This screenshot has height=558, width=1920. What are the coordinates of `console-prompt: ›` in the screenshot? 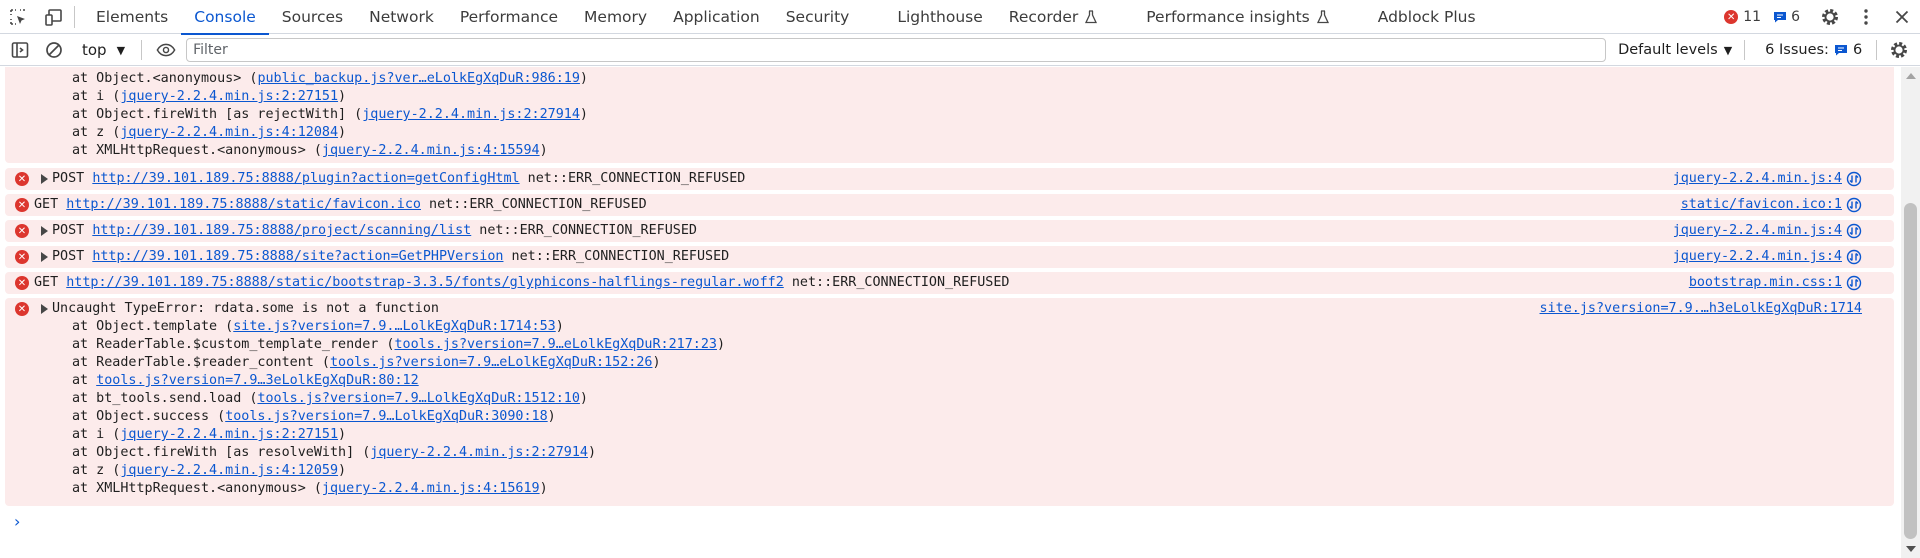 It's located at (17, 521).